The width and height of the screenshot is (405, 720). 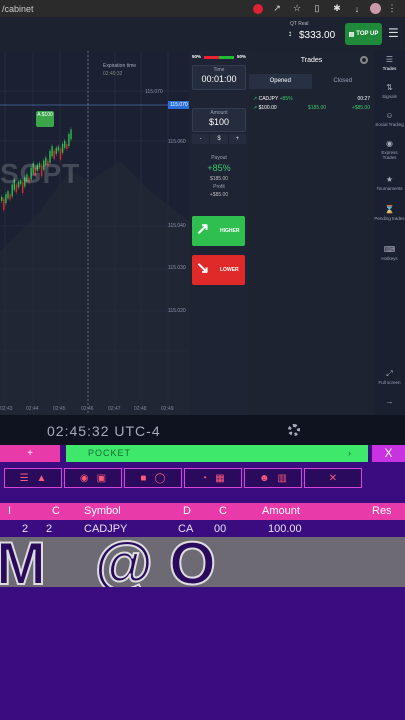 I want to click on pocket-dropdown: POCKET ›, so click(x=217, y=453).